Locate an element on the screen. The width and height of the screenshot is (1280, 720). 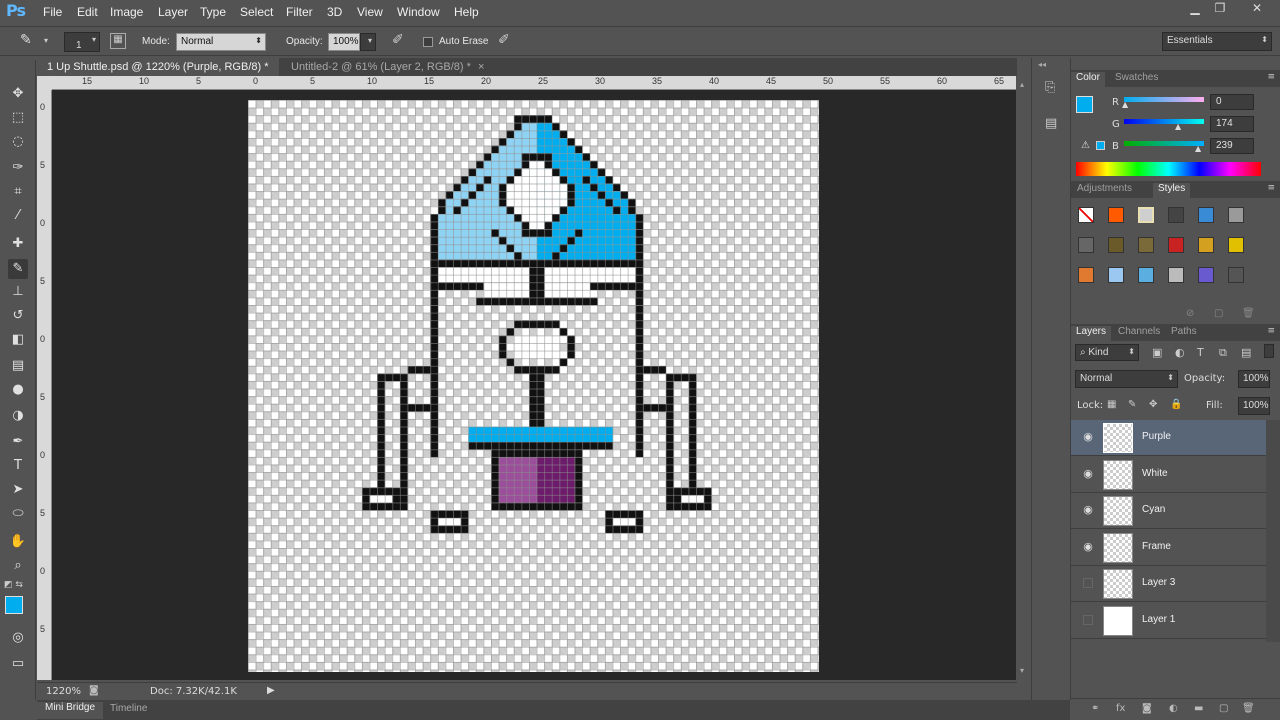
filter-adjustment-icon: ◐ is located at coordinates (1180, 352).